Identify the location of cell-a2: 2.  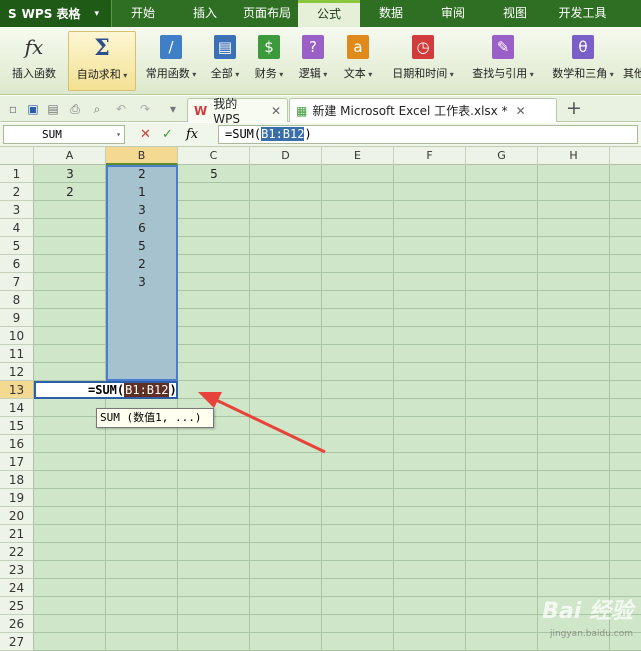
(70, 192).